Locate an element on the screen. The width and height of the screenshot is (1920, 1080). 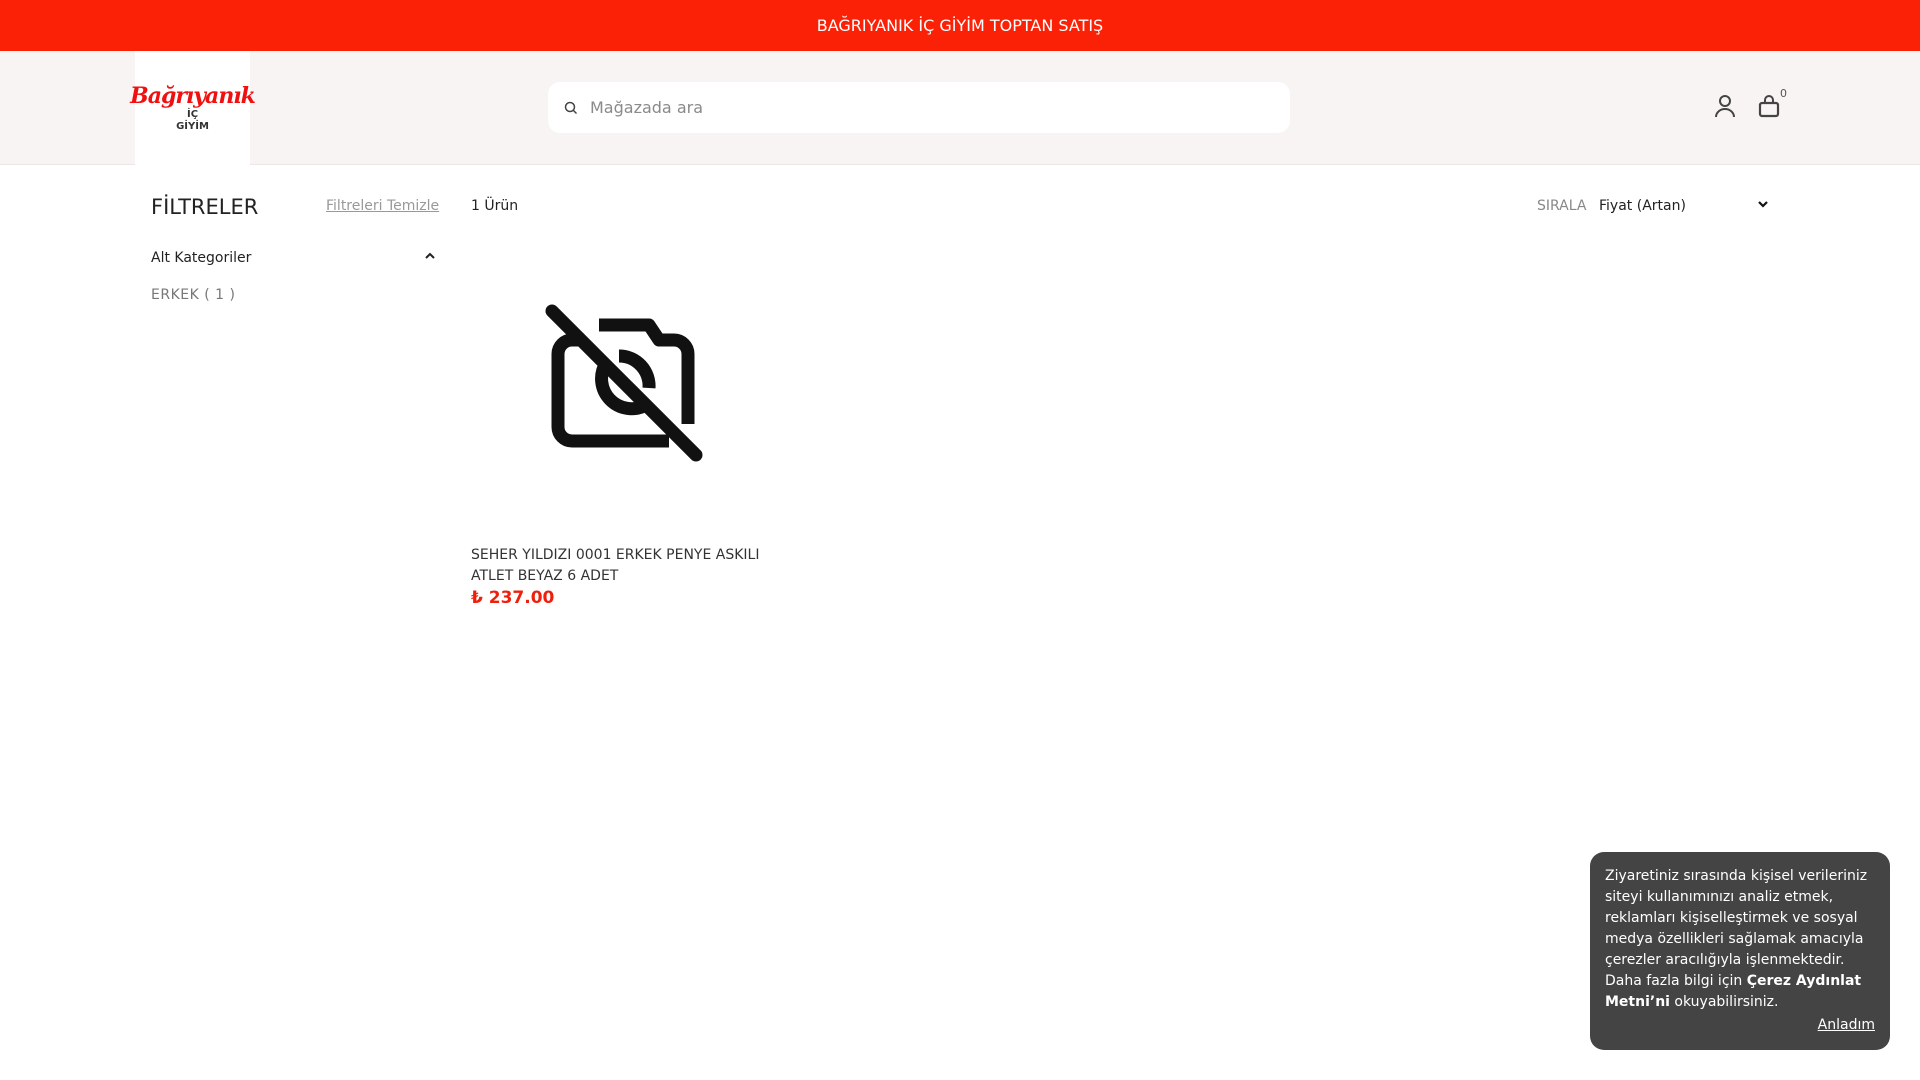
shopping-bag-icon is located at coordinates (1769, 106).